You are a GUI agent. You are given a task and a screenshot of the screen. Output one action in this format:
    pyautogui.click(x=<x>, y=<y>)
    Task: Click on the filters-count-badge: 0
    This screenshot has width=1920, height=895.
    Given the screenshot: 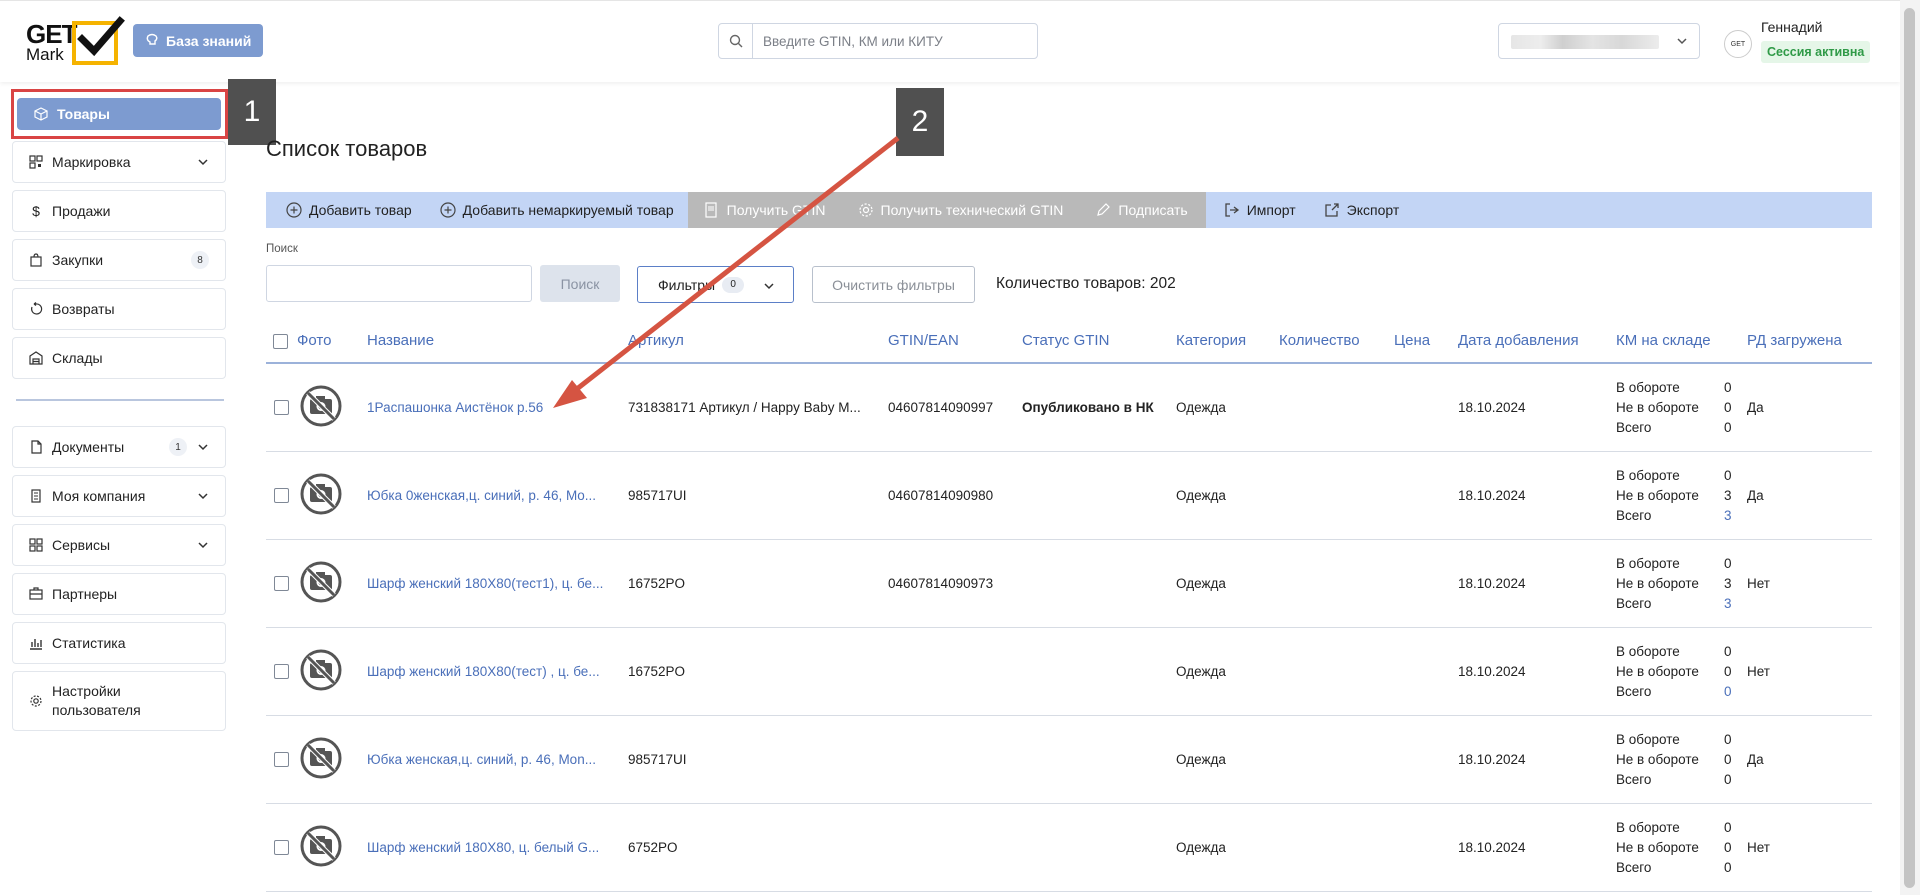 What is the action you would take?
    pyautogui.click(x=733, y=284)
    